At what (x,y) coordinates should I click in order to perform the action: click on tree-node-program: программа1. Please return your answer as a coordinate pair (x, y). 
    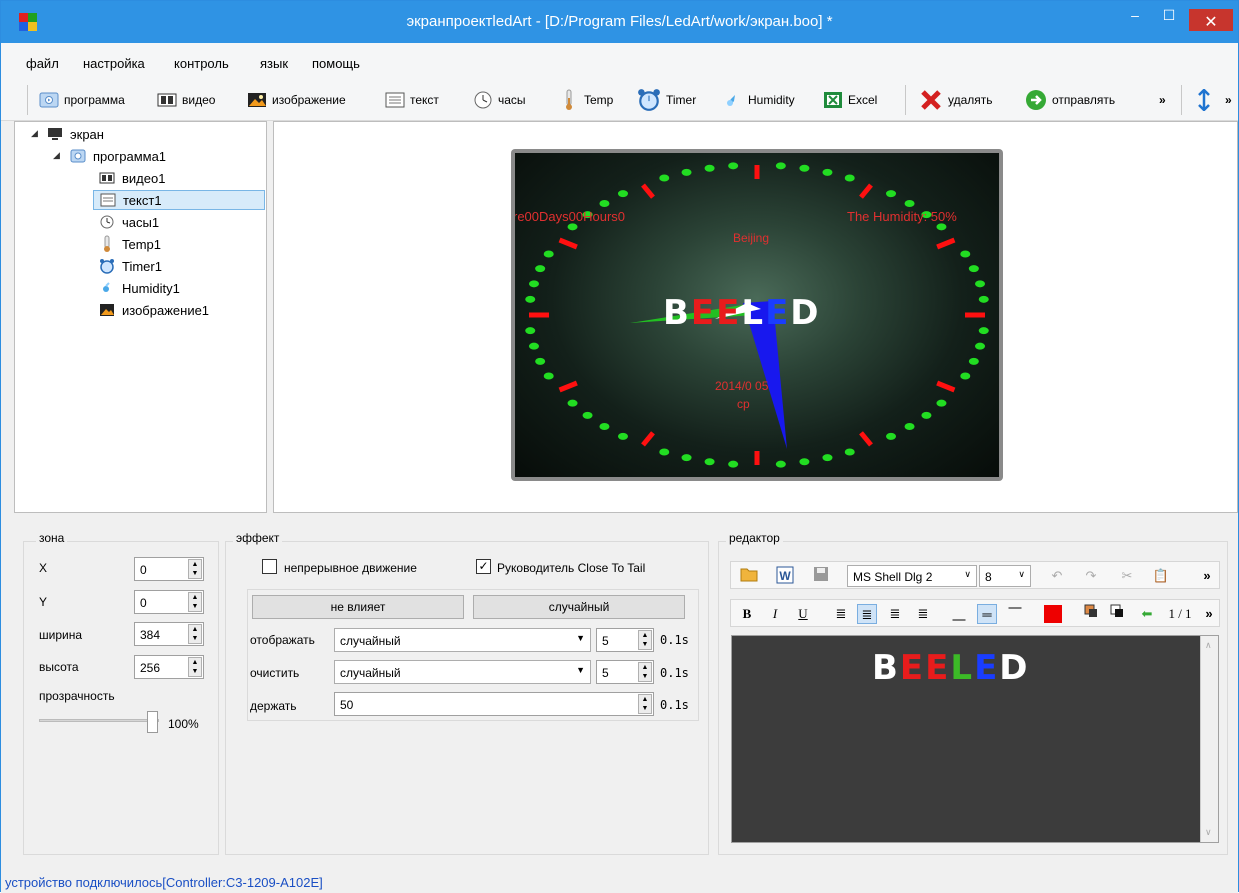
    Looking at the image, I should click on (118, 156).